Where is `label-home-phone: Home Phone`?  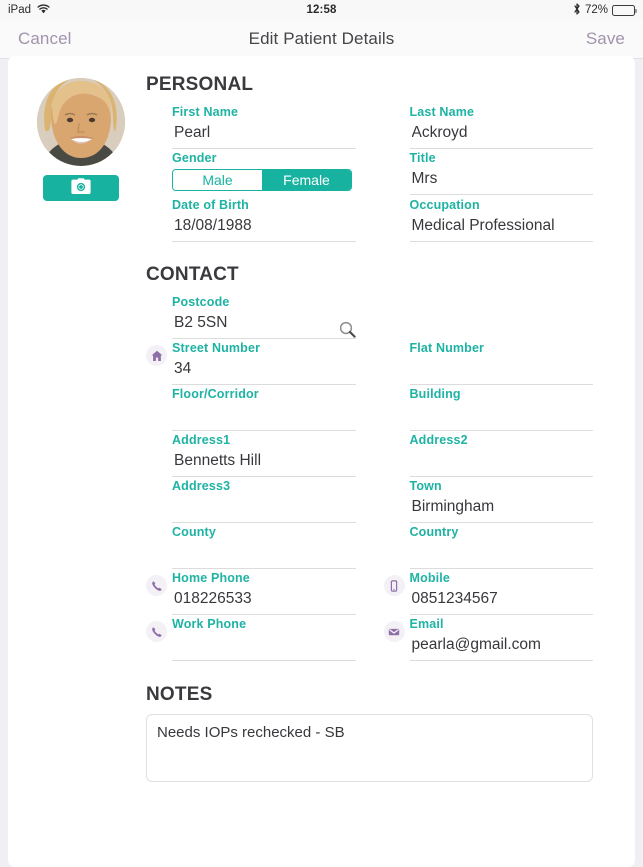 label-home-phone: Home Phone is located at coordinates (211, 578).